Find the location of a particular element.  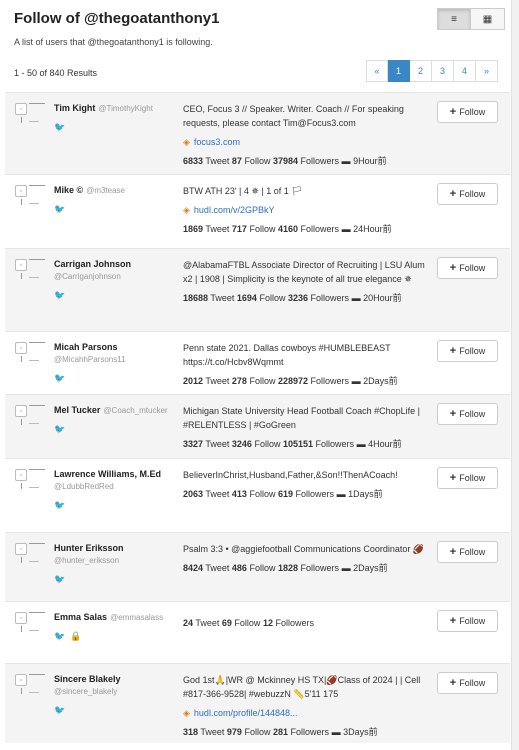

user-name: Hunter Eriksson is located at coordinates (89, 548).